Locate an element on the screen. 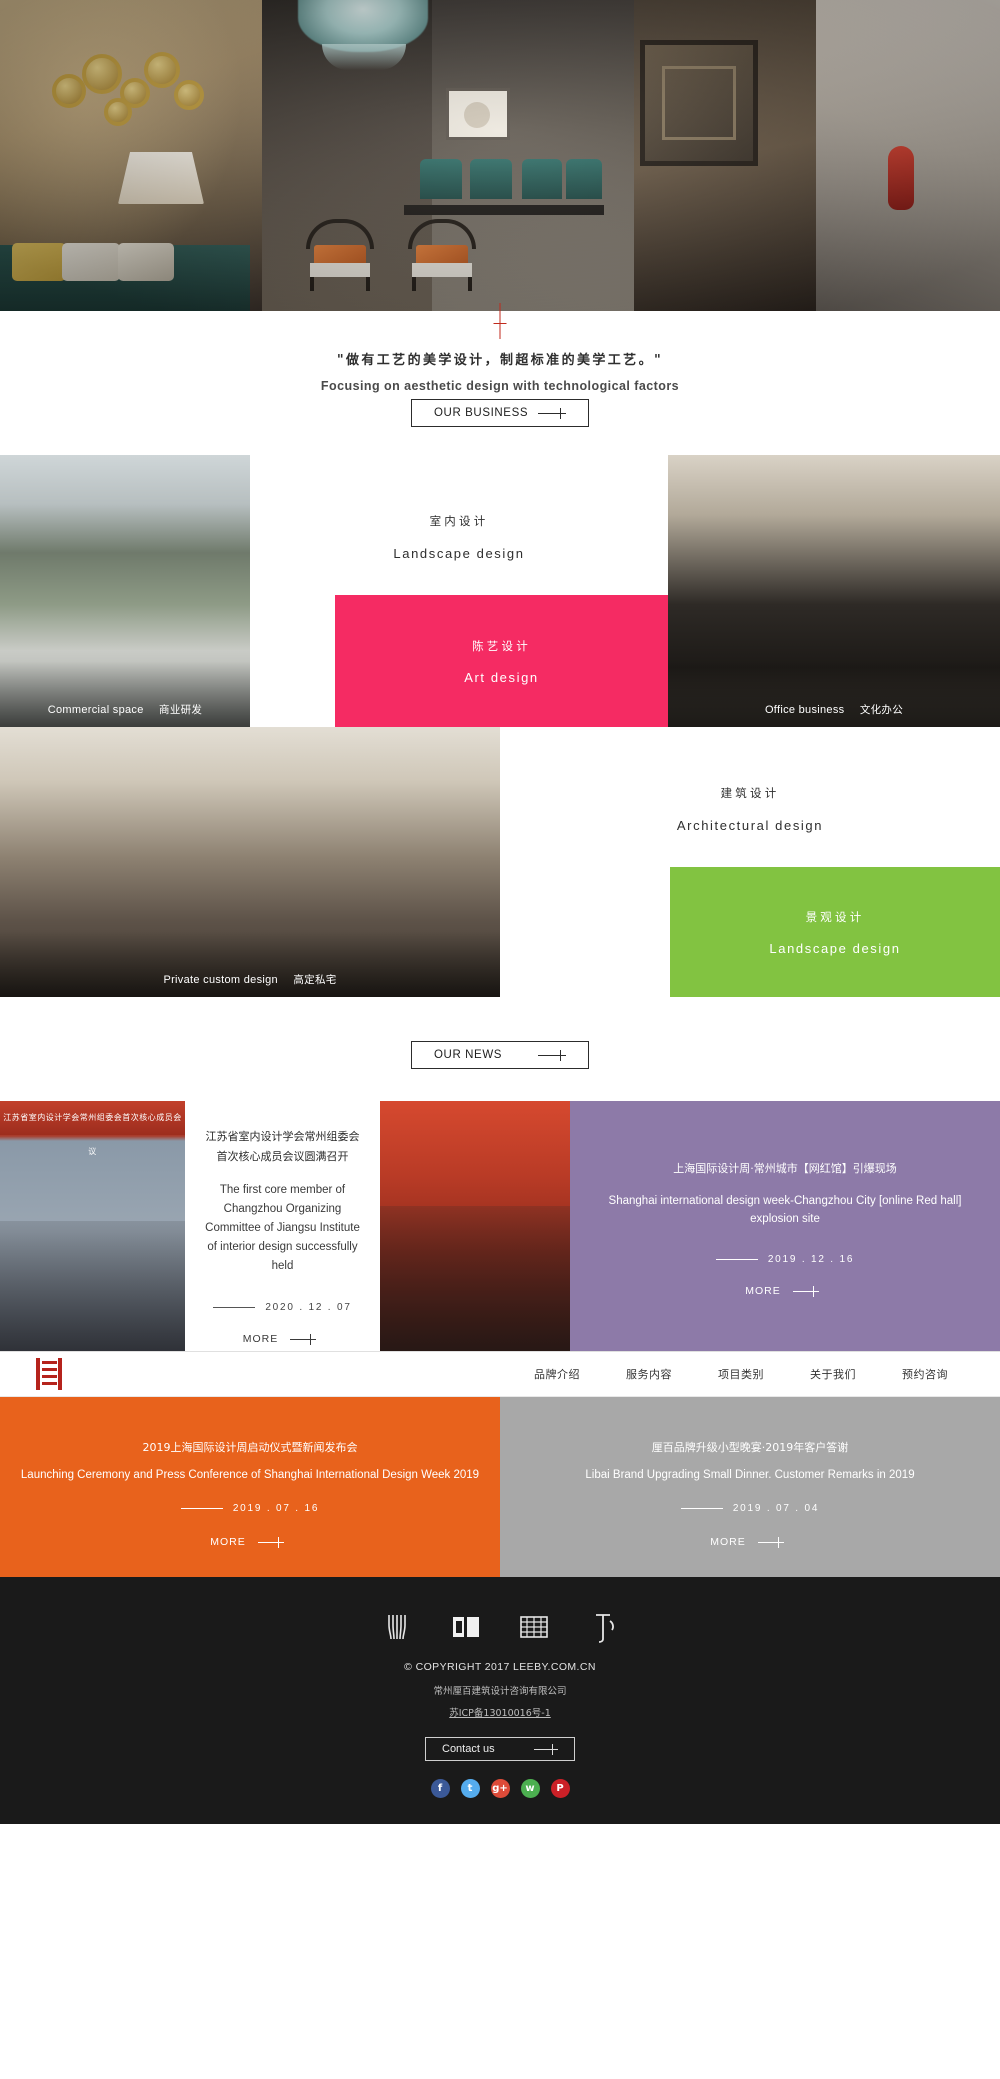 Image resolution: width=1000 pixels, height=2079 pixels. wechat-icon: w is located at coordinates (530, 1788).